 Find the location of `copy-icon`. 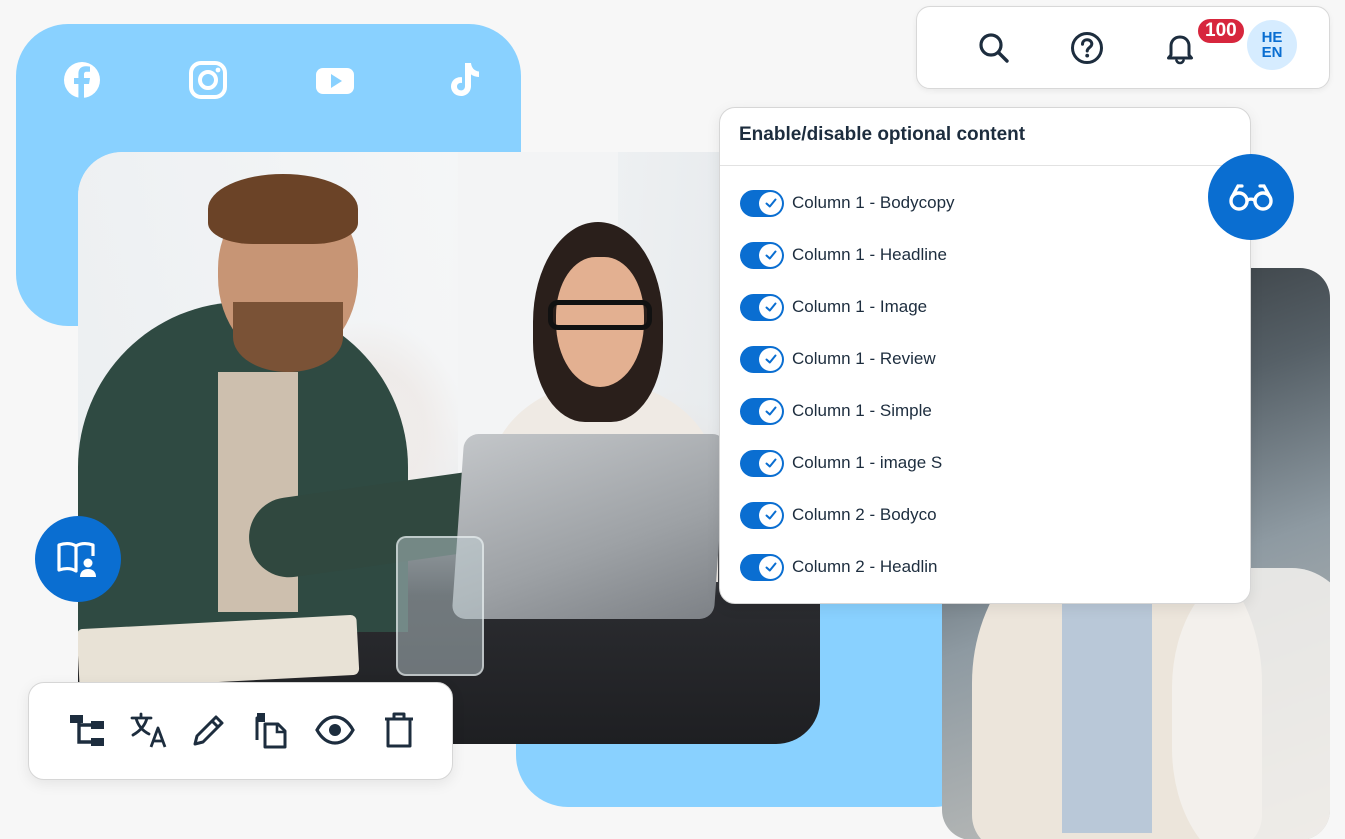

copy-icon is located at coordinates (271, 730).